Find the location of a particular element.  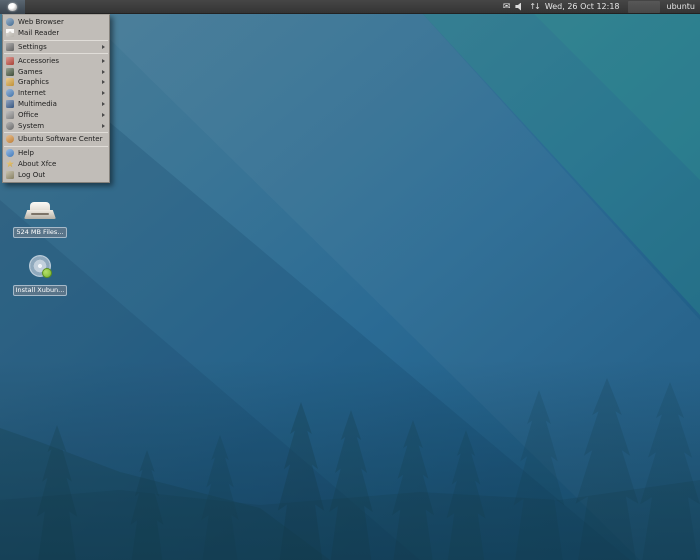

menu-item-about-xfce: About Xfce is located at coordinates (56, 164).